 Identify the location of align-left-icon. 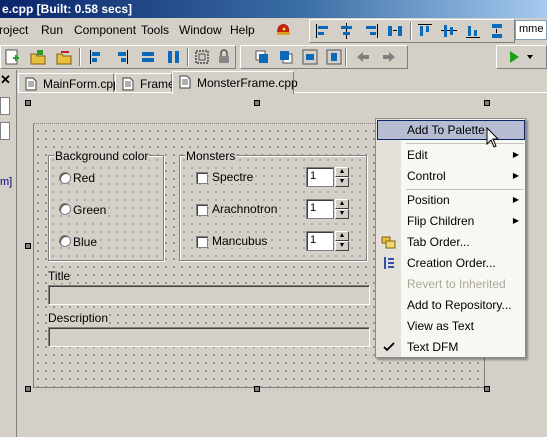
(323, 31).